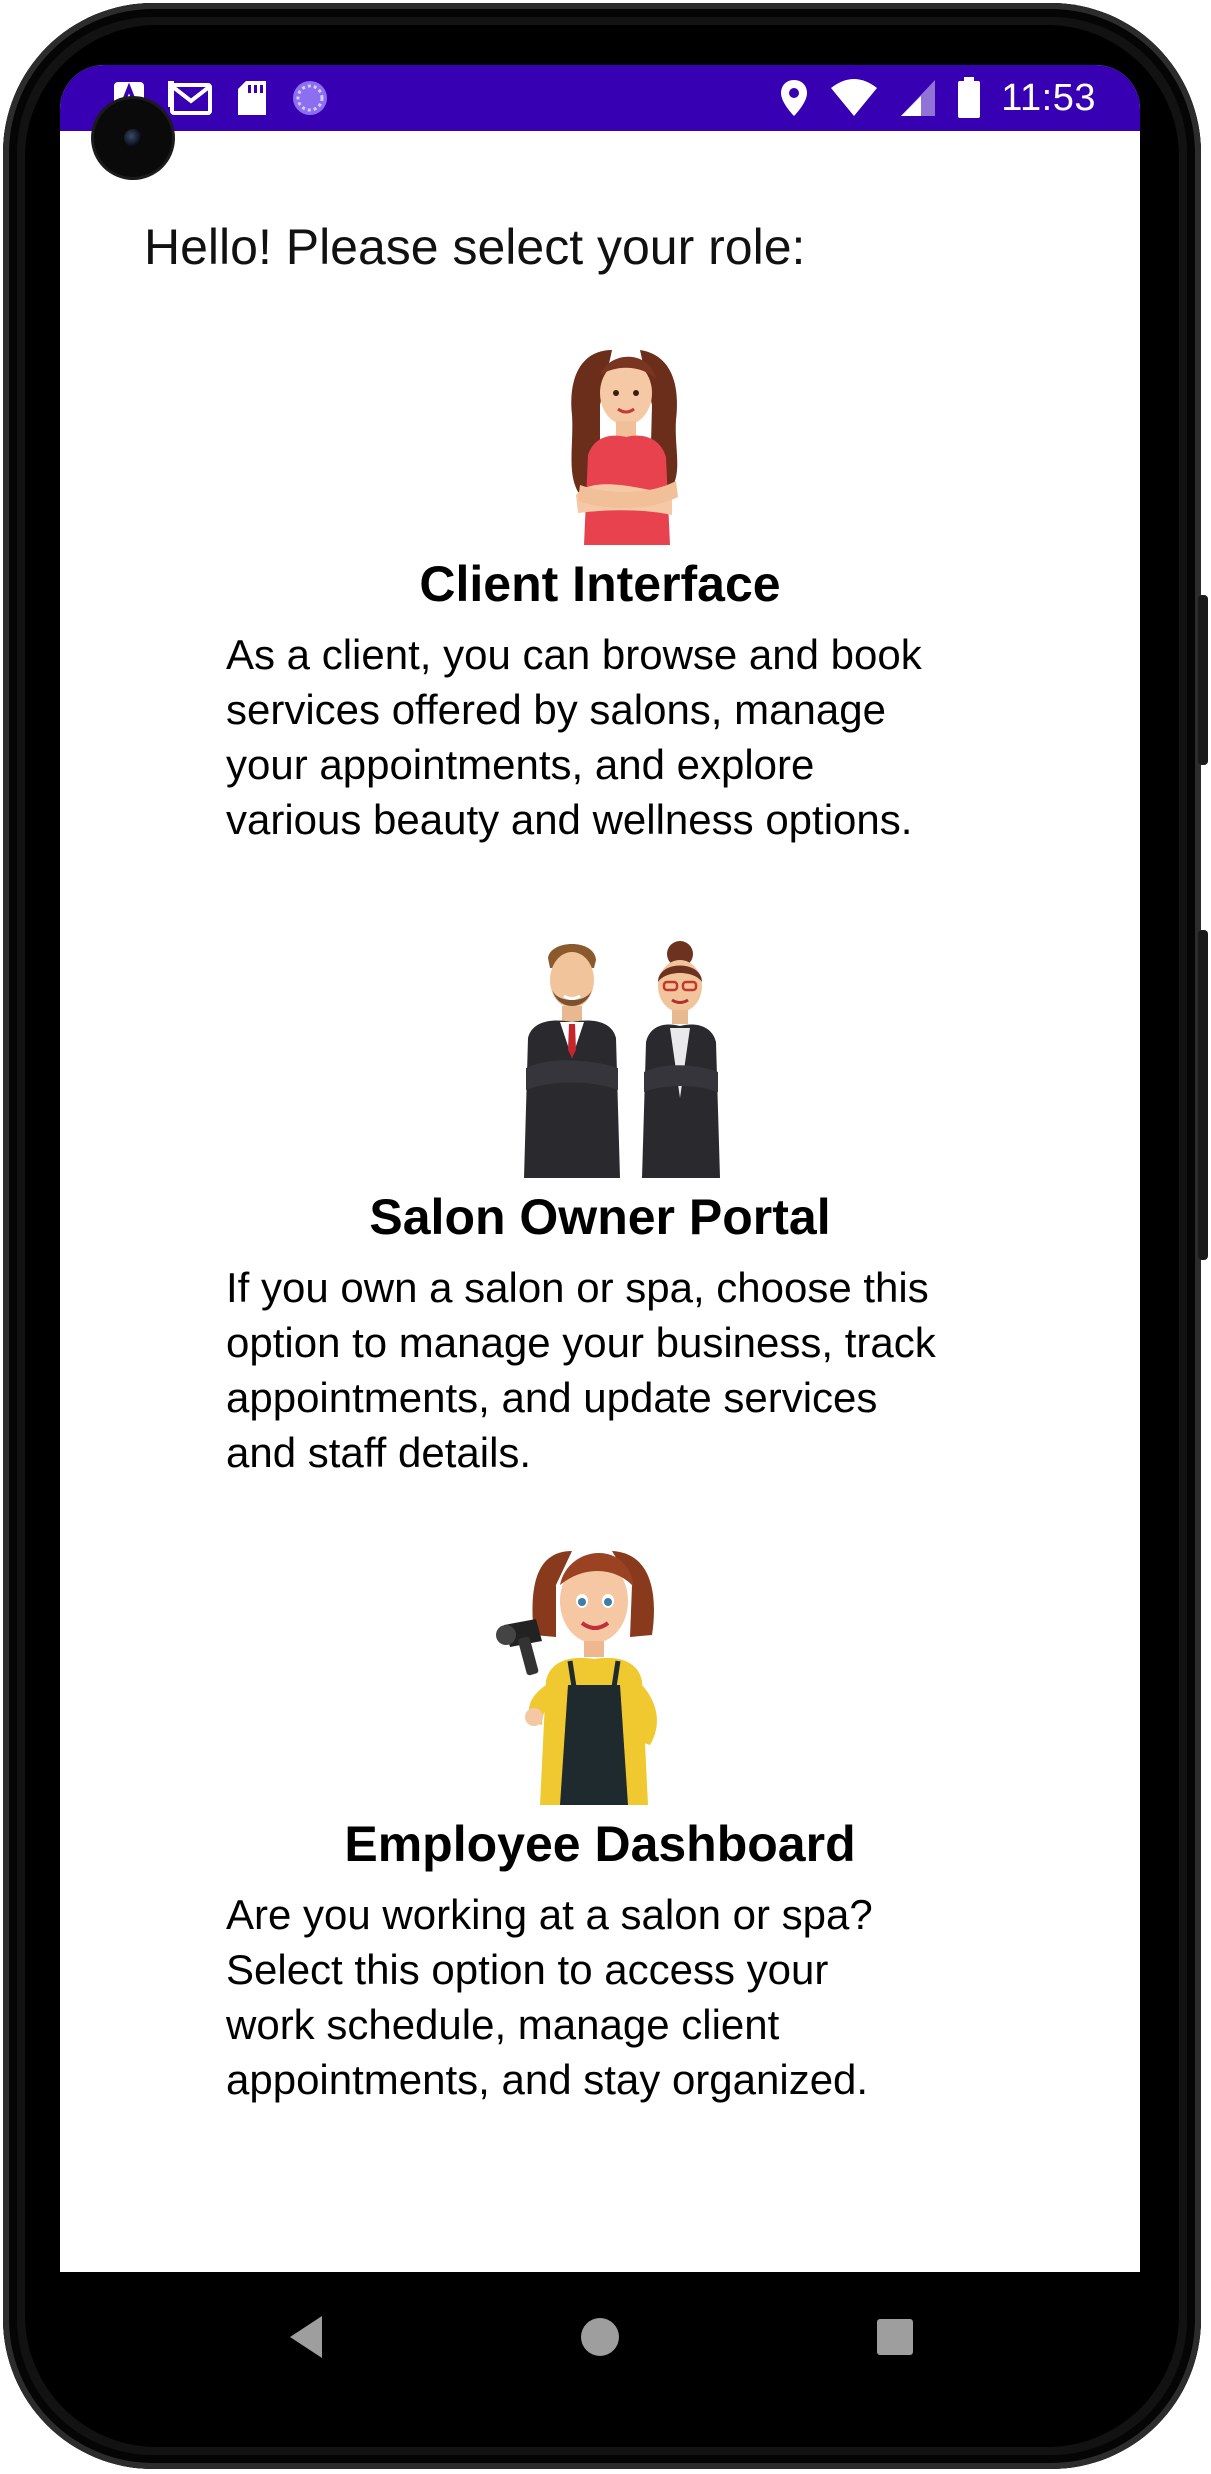 The image size is (1211, 2474). I want to click on navigation-bar, so click(600, 2337).